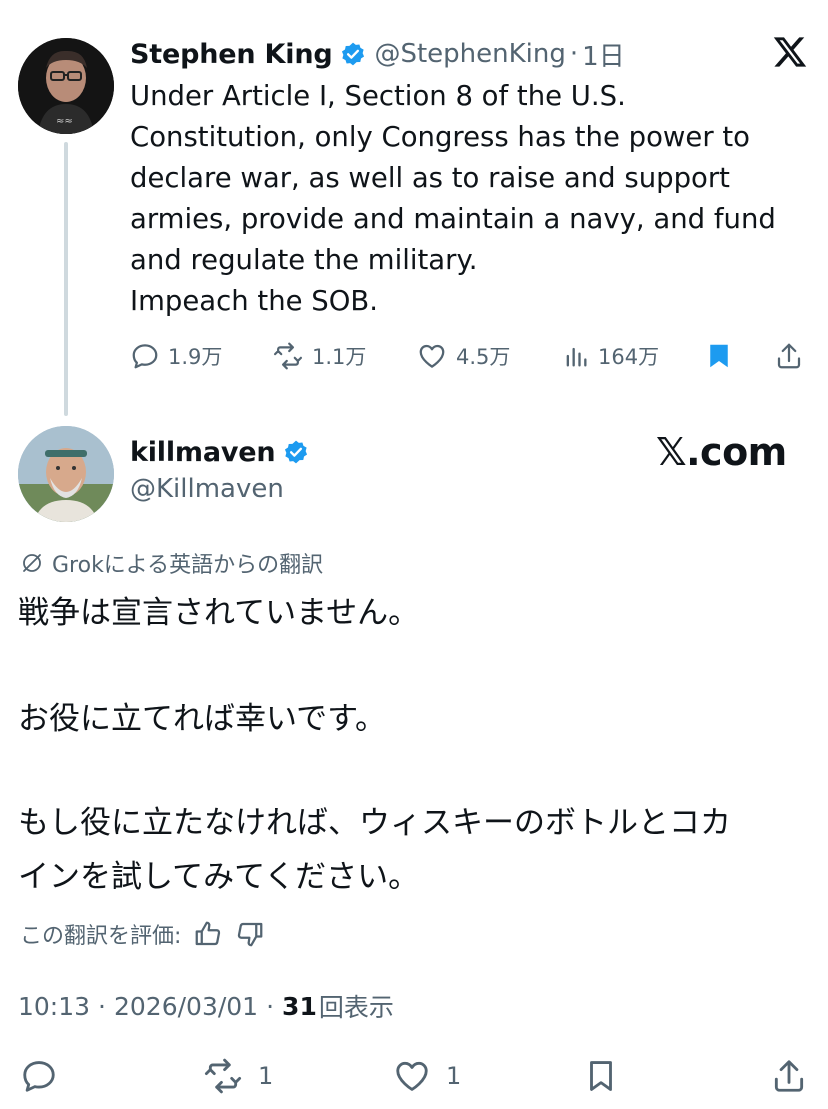 The image size is (828, 1109). What do you see at coordinates (790, 52) in the screenshot?
I see `x-logo-icon` at bounding box center [790, 52].